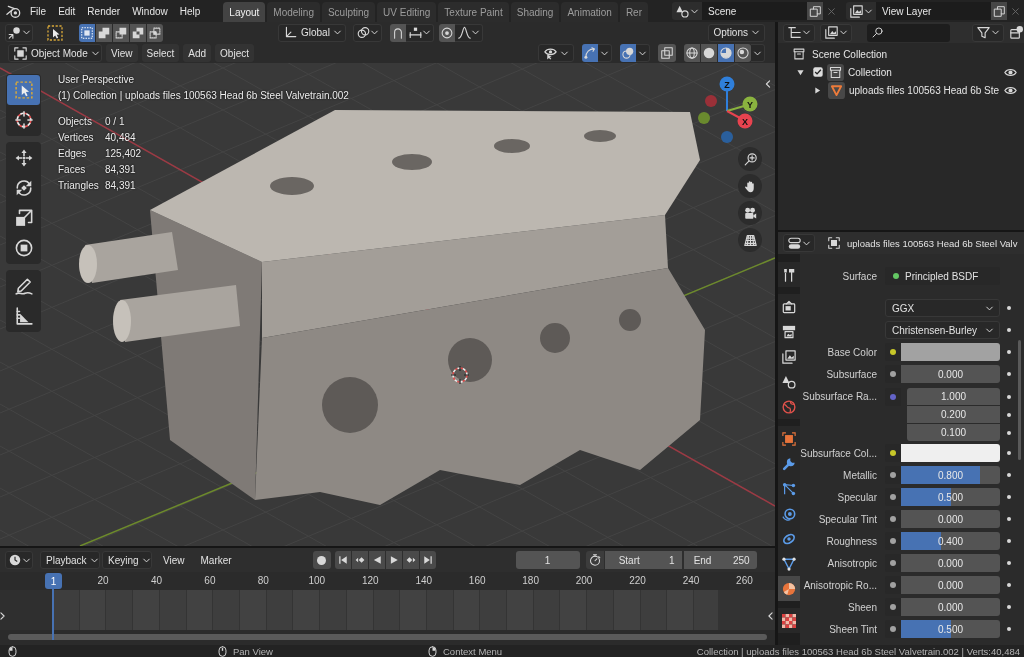 The image size is (1024, 657). Describe the element at coordinates (407, 12) in the screenshot. I see `workspace-tab: UV Editing` at that location.